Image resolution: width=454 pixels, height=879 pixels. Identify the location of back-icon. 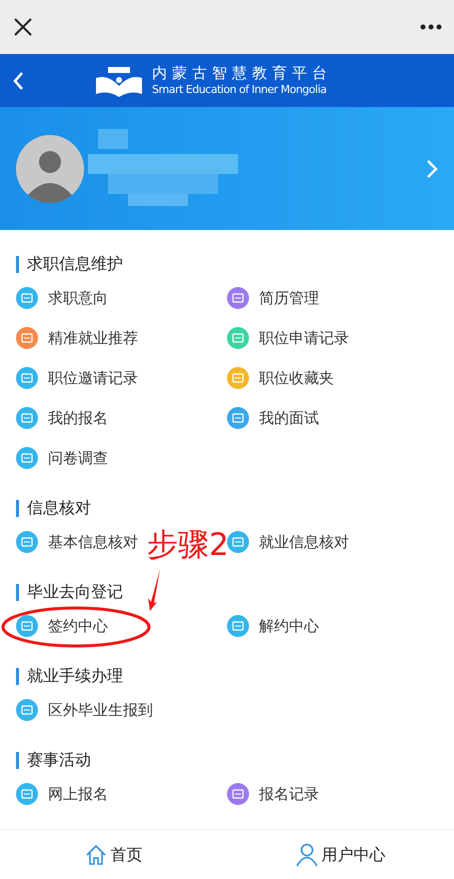
(18, 80).